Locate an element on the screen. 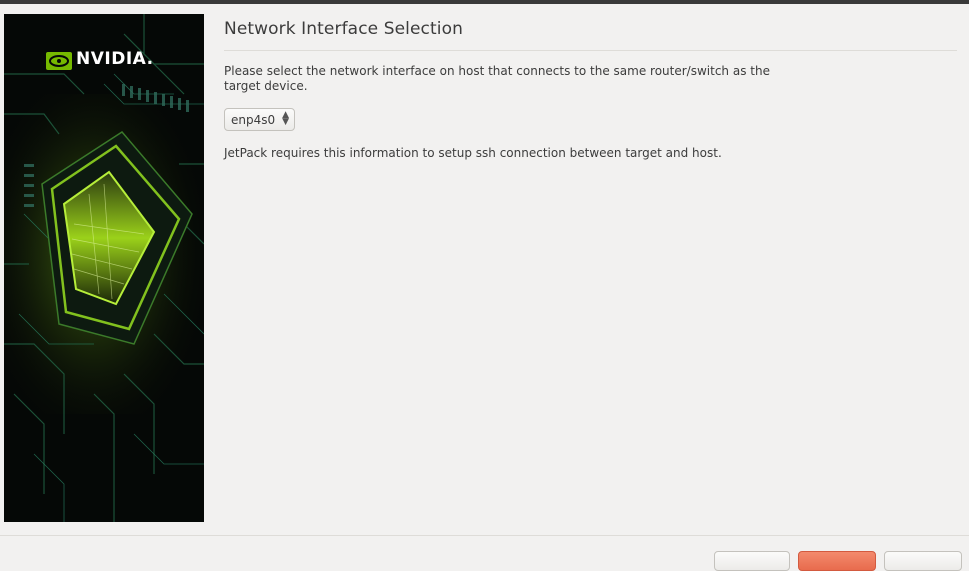 The height and width of the screenshot is (571, 969). window-top-border is located at coordinates (484, 2).